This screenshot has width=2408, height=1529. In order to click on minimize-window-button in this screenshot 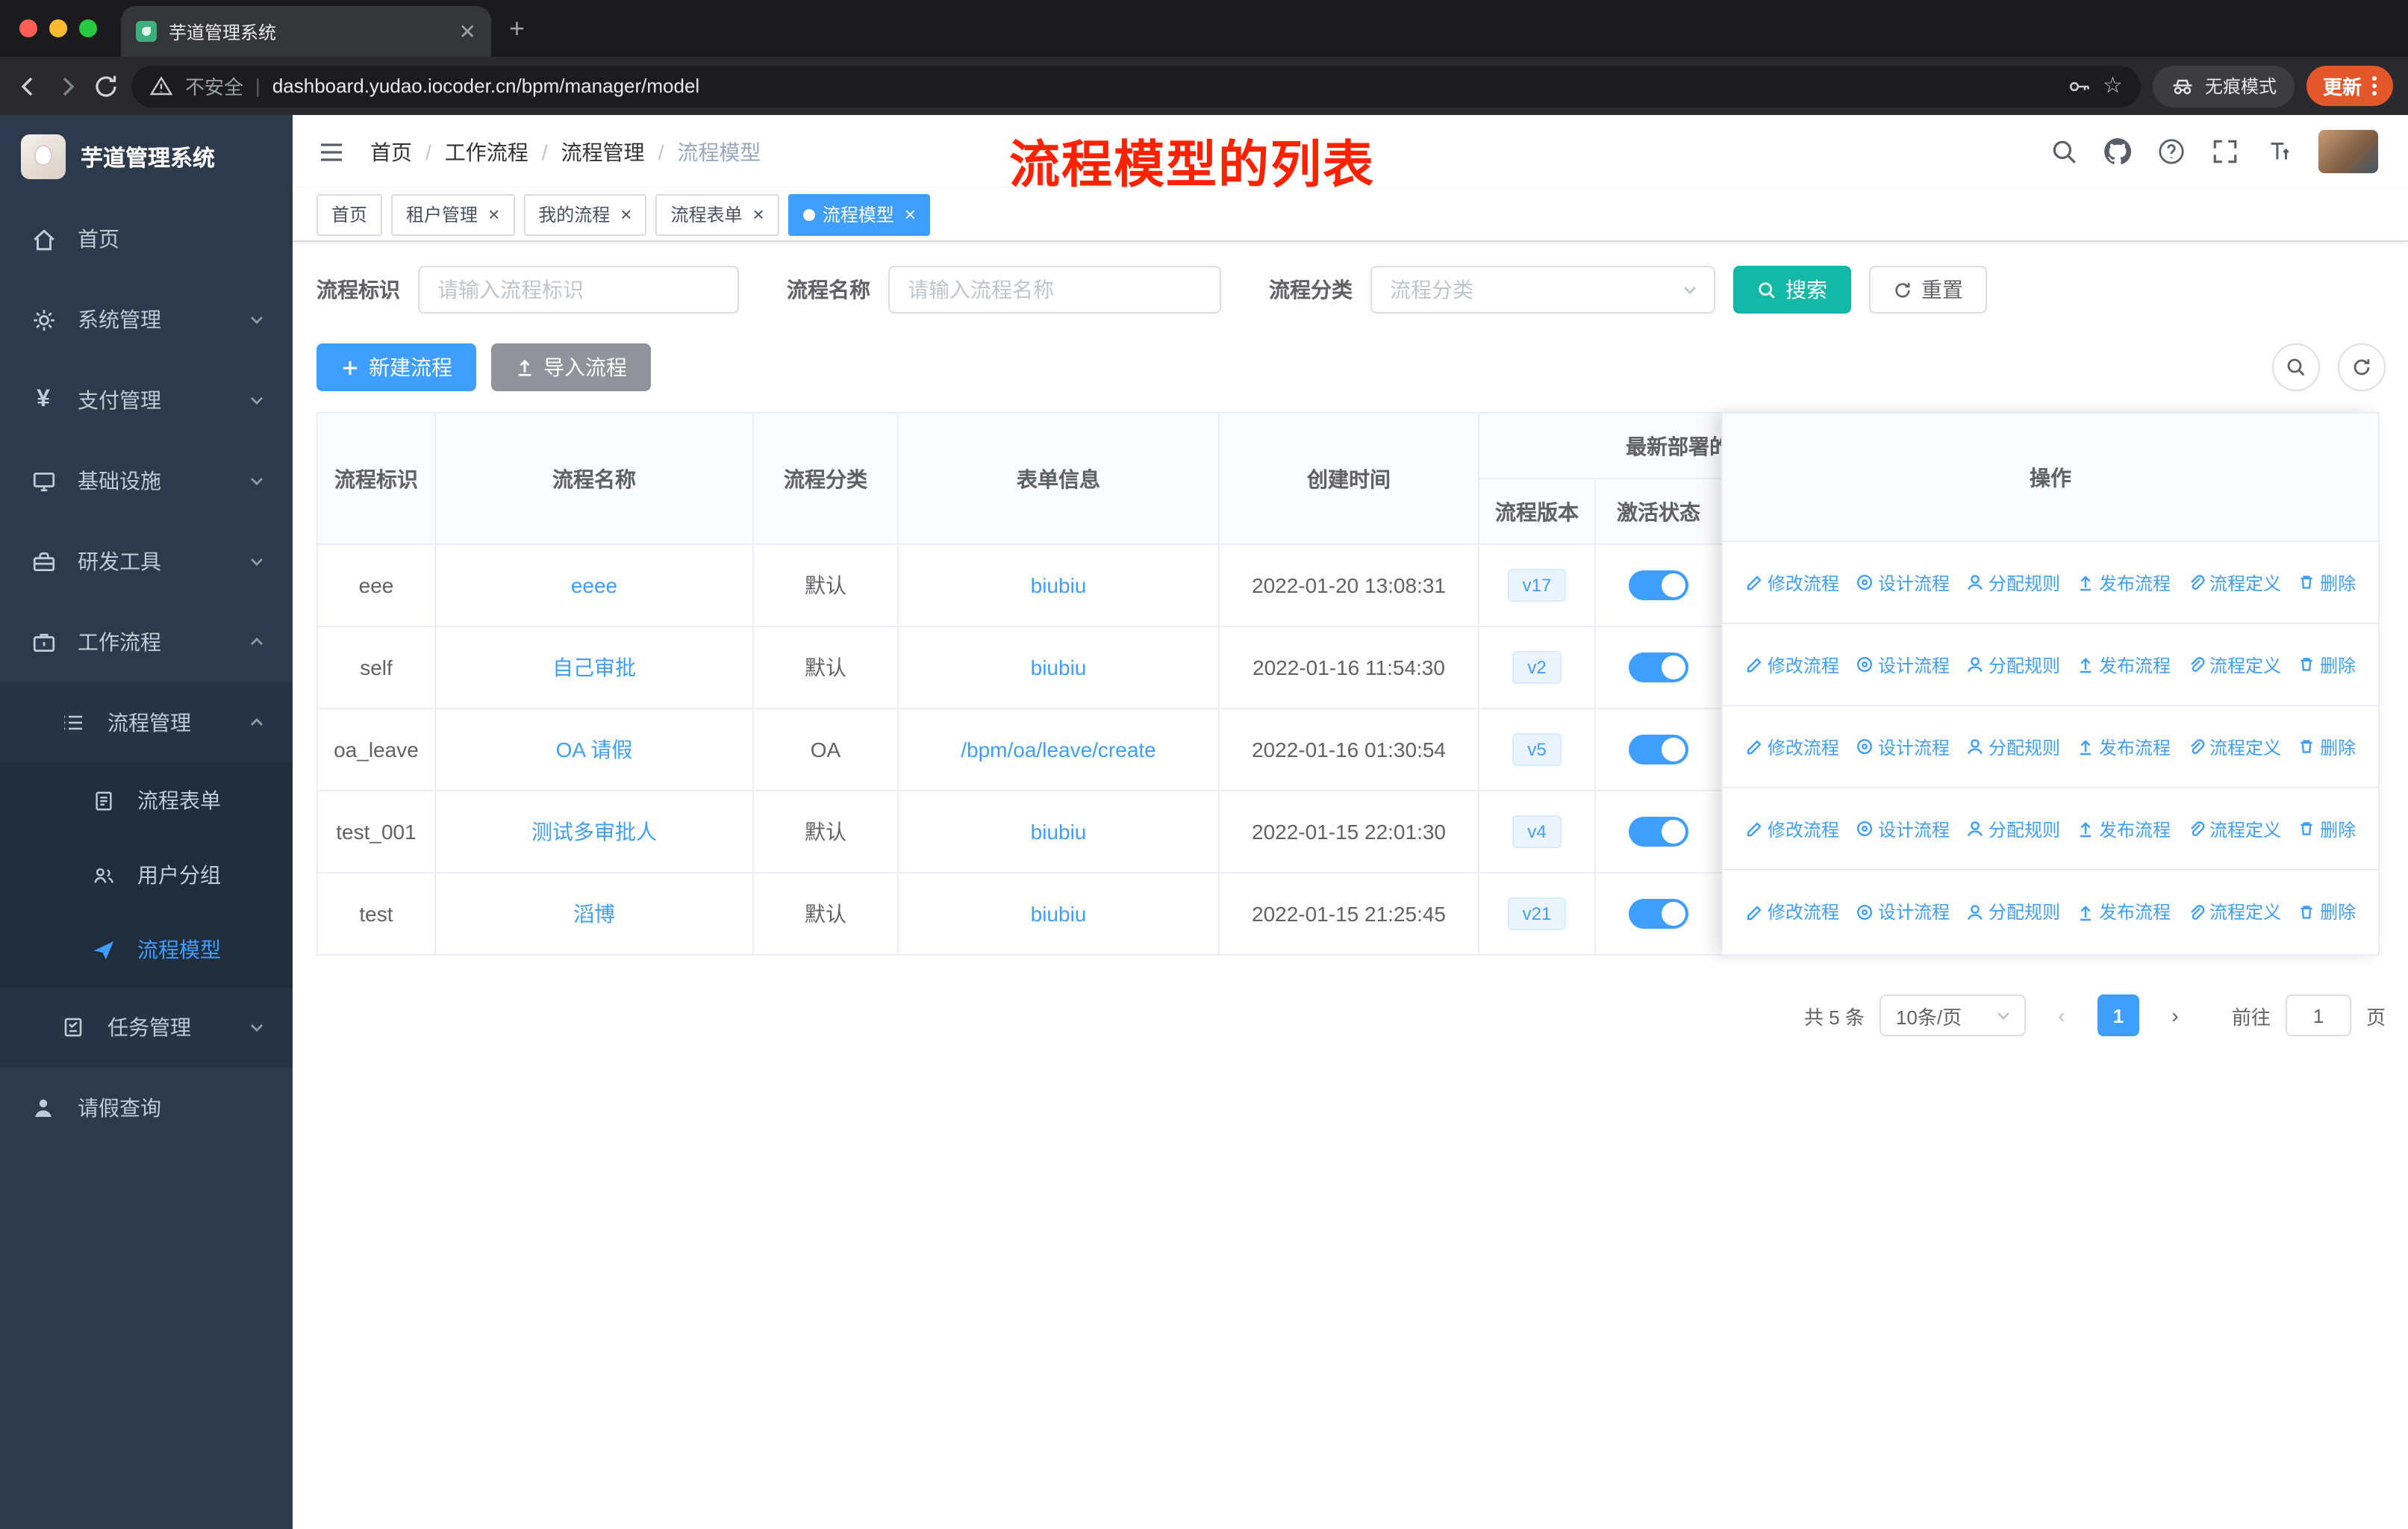, I will do `click(58, 28)`.